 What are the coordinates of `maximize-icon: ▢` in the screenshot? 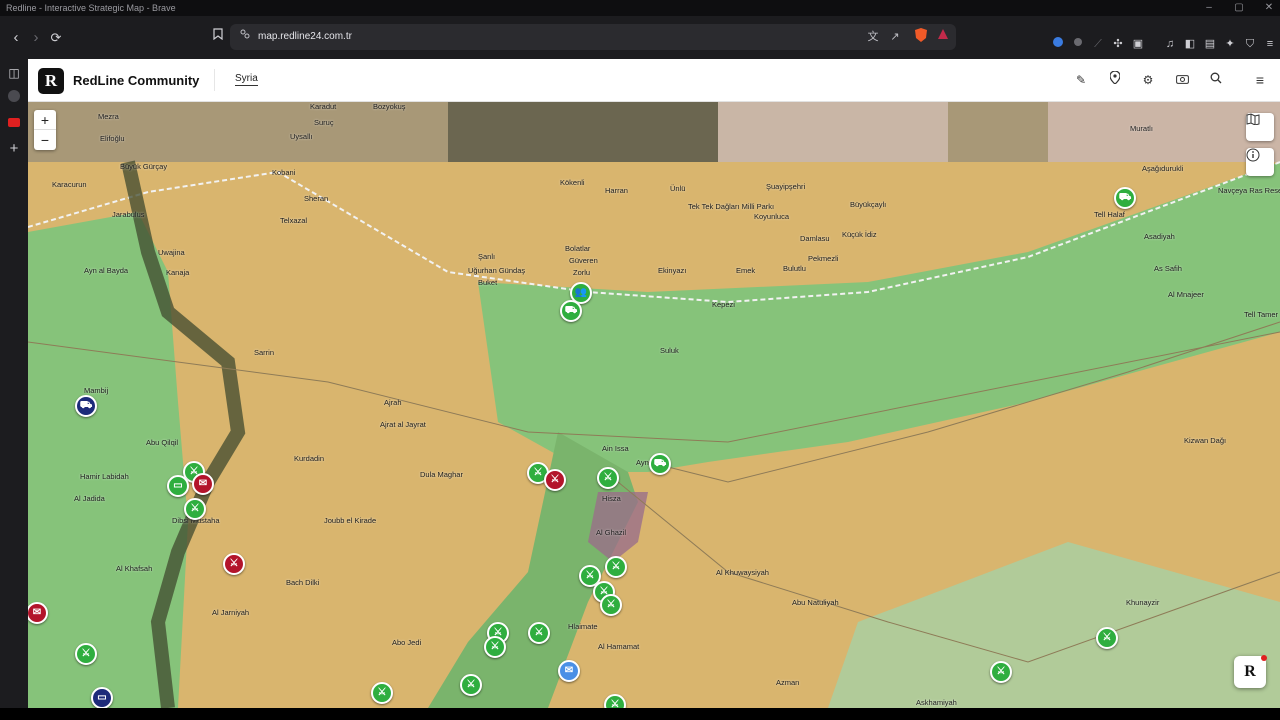 It's located at (1239, 8).